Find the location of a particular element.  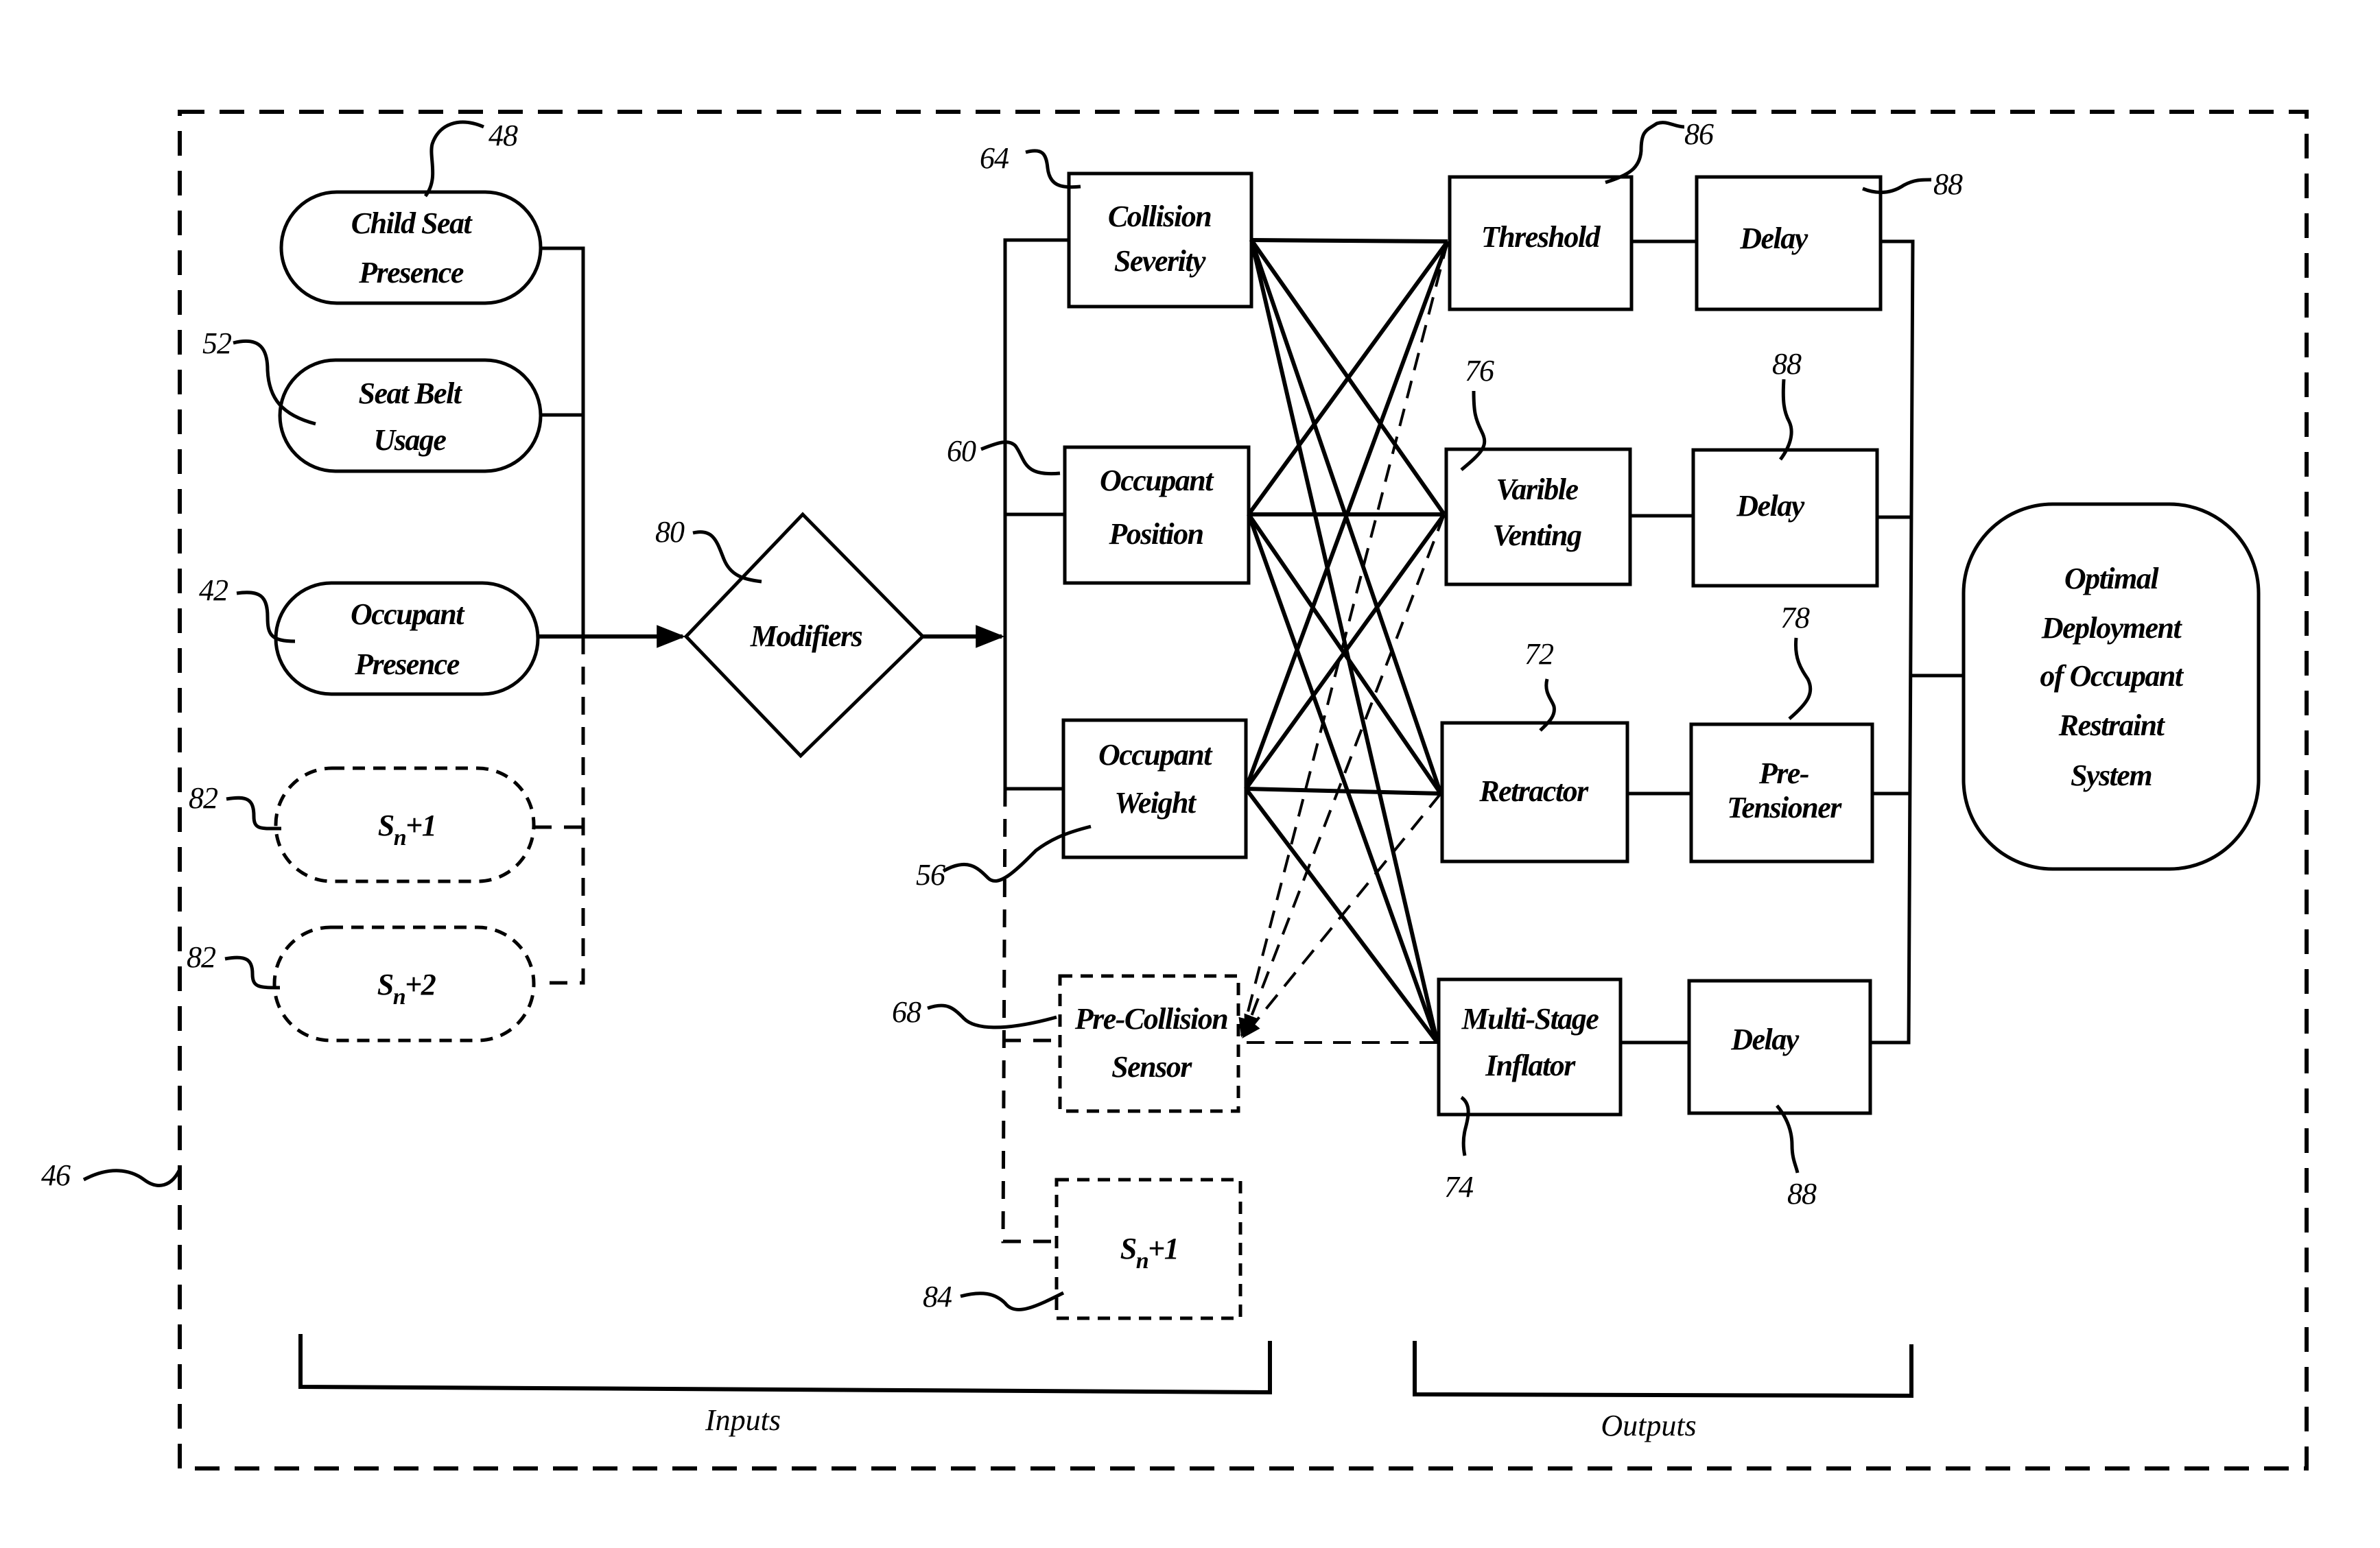

svg-text: Modifiers is located at coordinates (806, 636).